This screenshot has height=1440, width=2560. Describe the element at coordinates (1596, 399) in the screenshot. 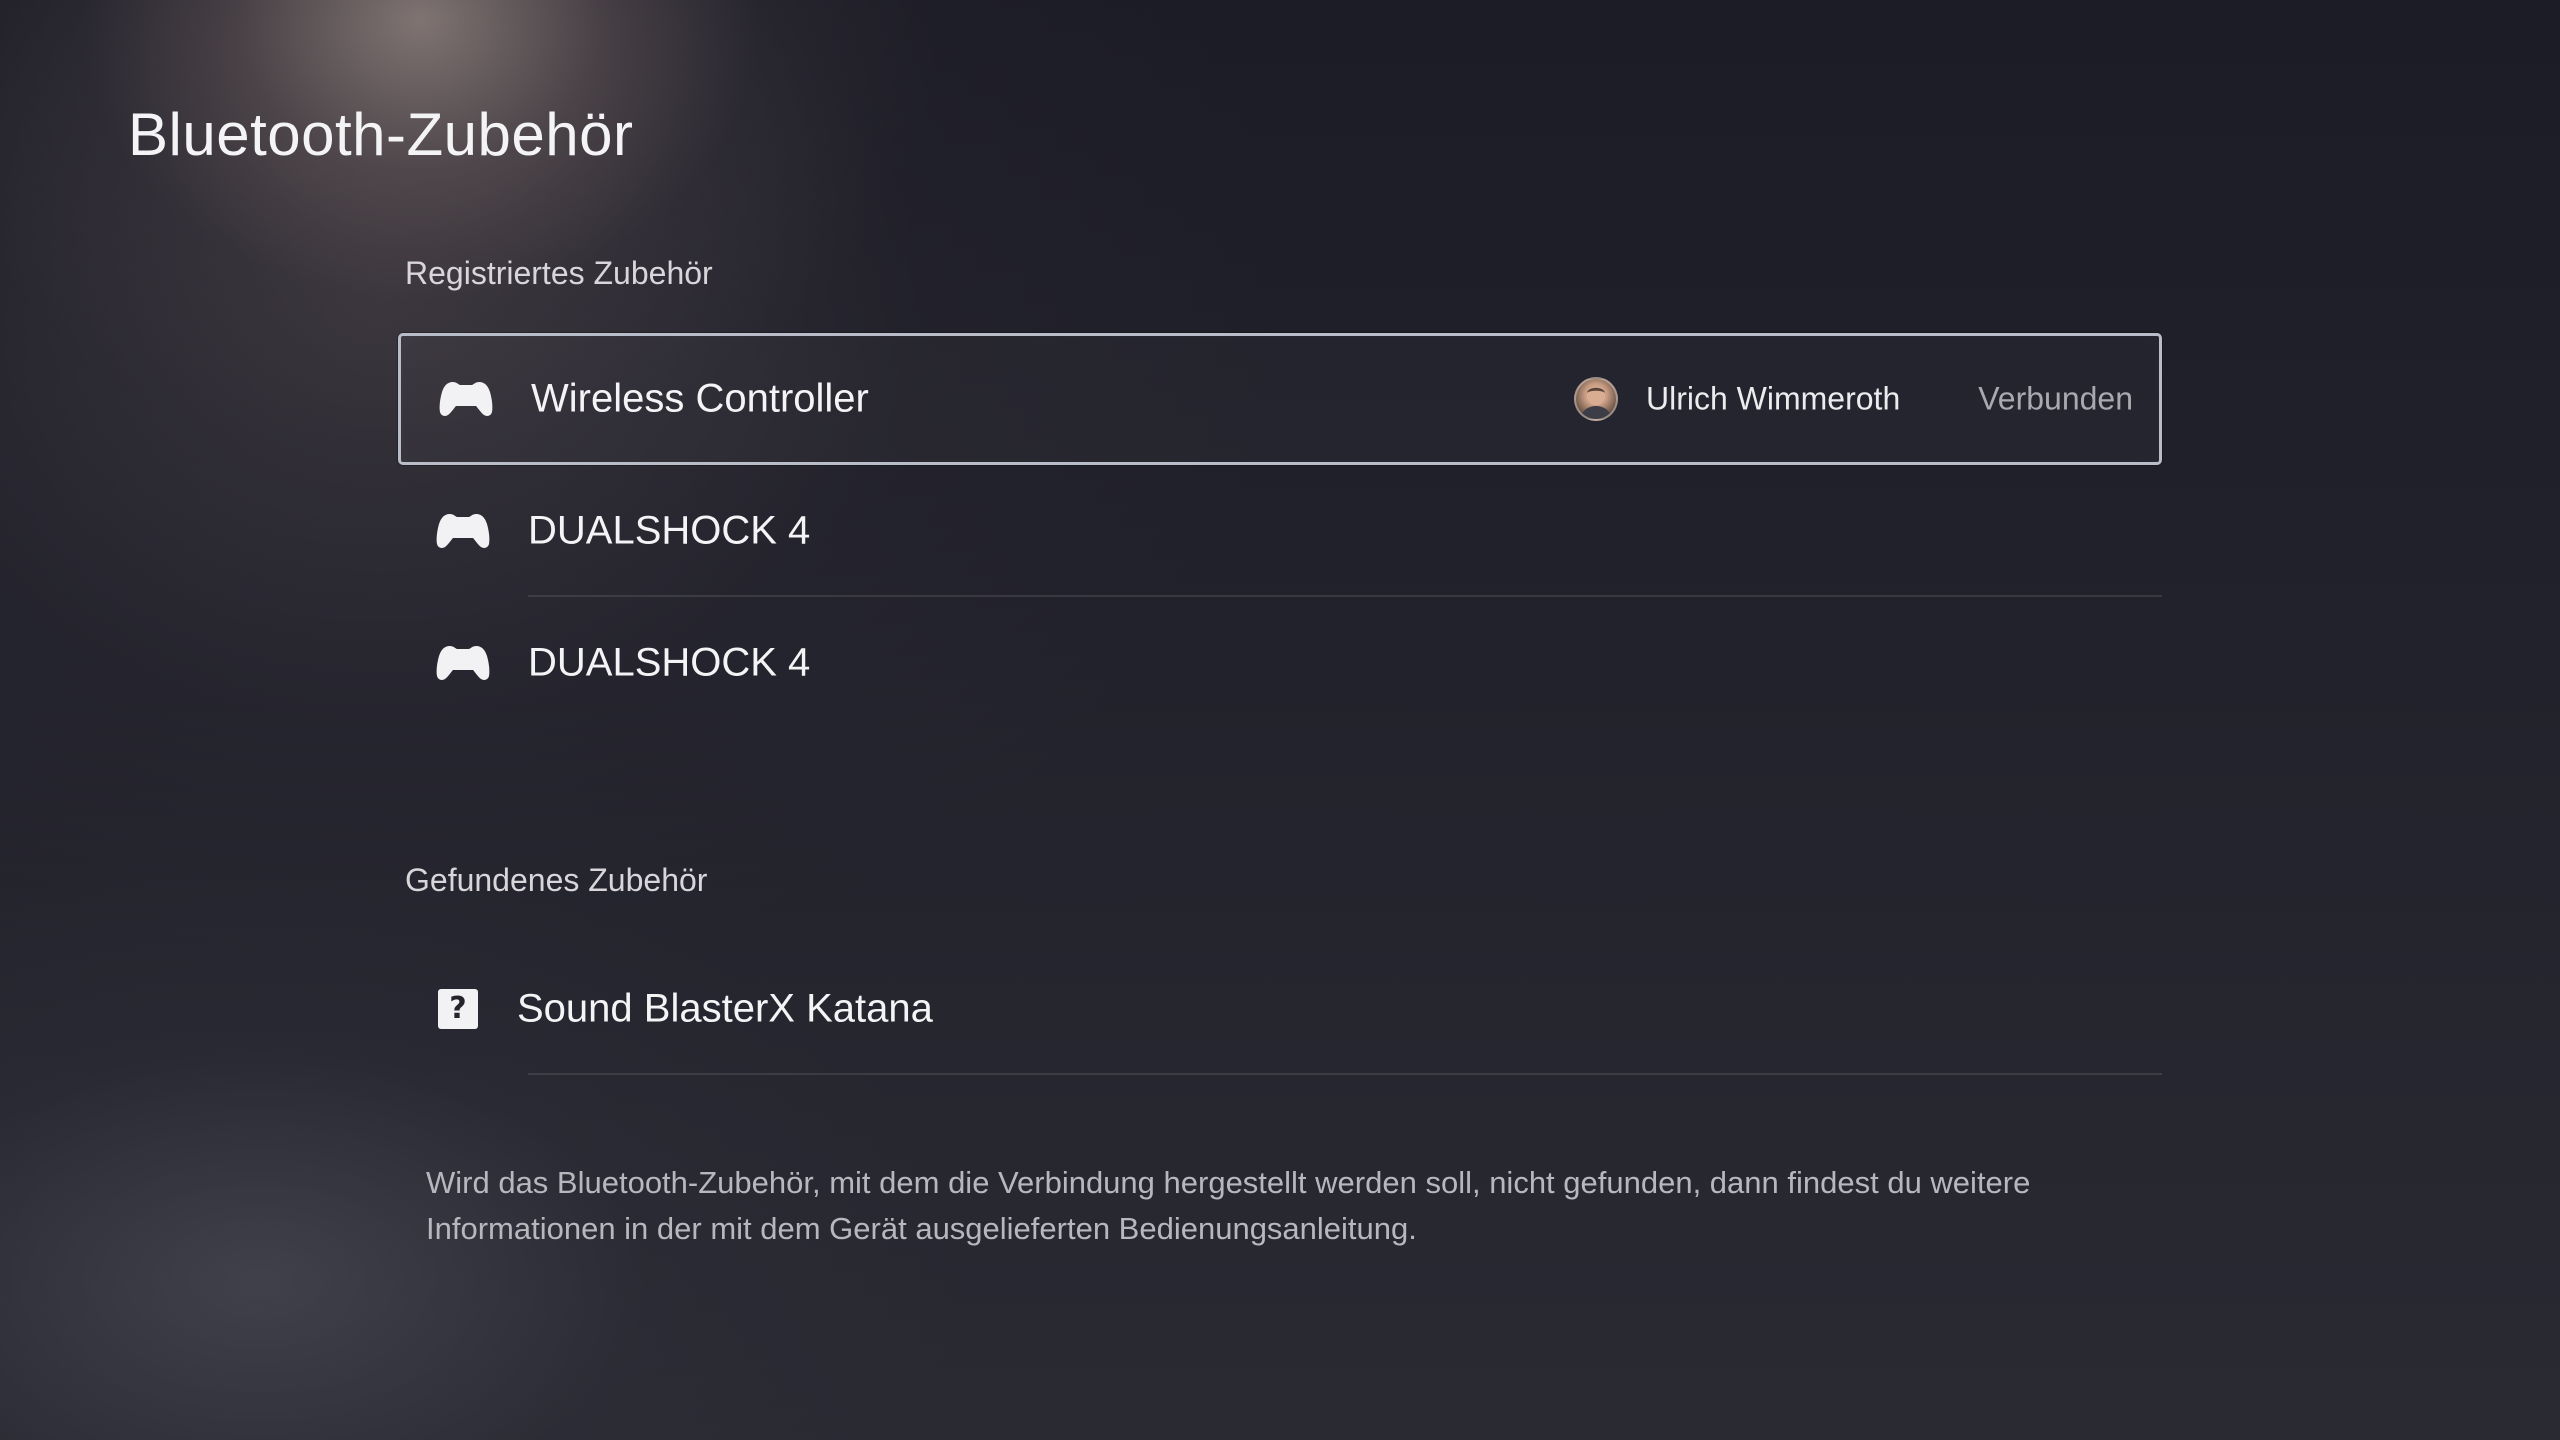

I see `avatar` at that location.